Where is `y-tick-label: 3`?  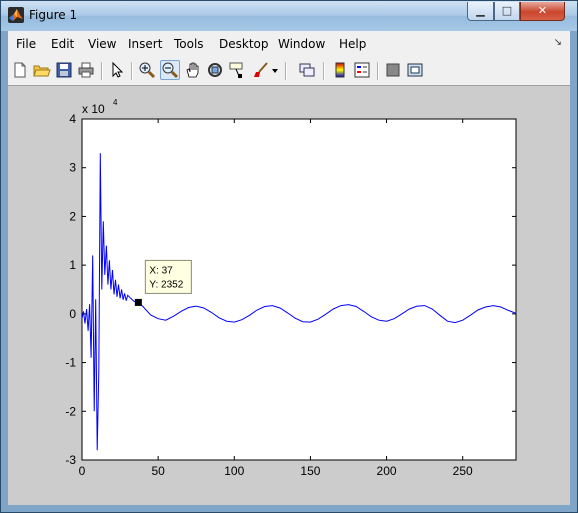
y-tick-label: 3 is located at coordinates (72, 168).